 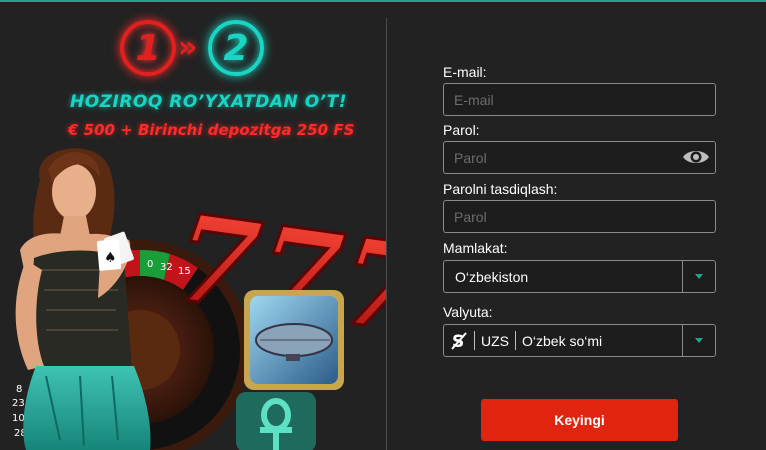 I want to click on currency-select: S UZS O‘zbek so‘mi, so click(x=579, y=340).